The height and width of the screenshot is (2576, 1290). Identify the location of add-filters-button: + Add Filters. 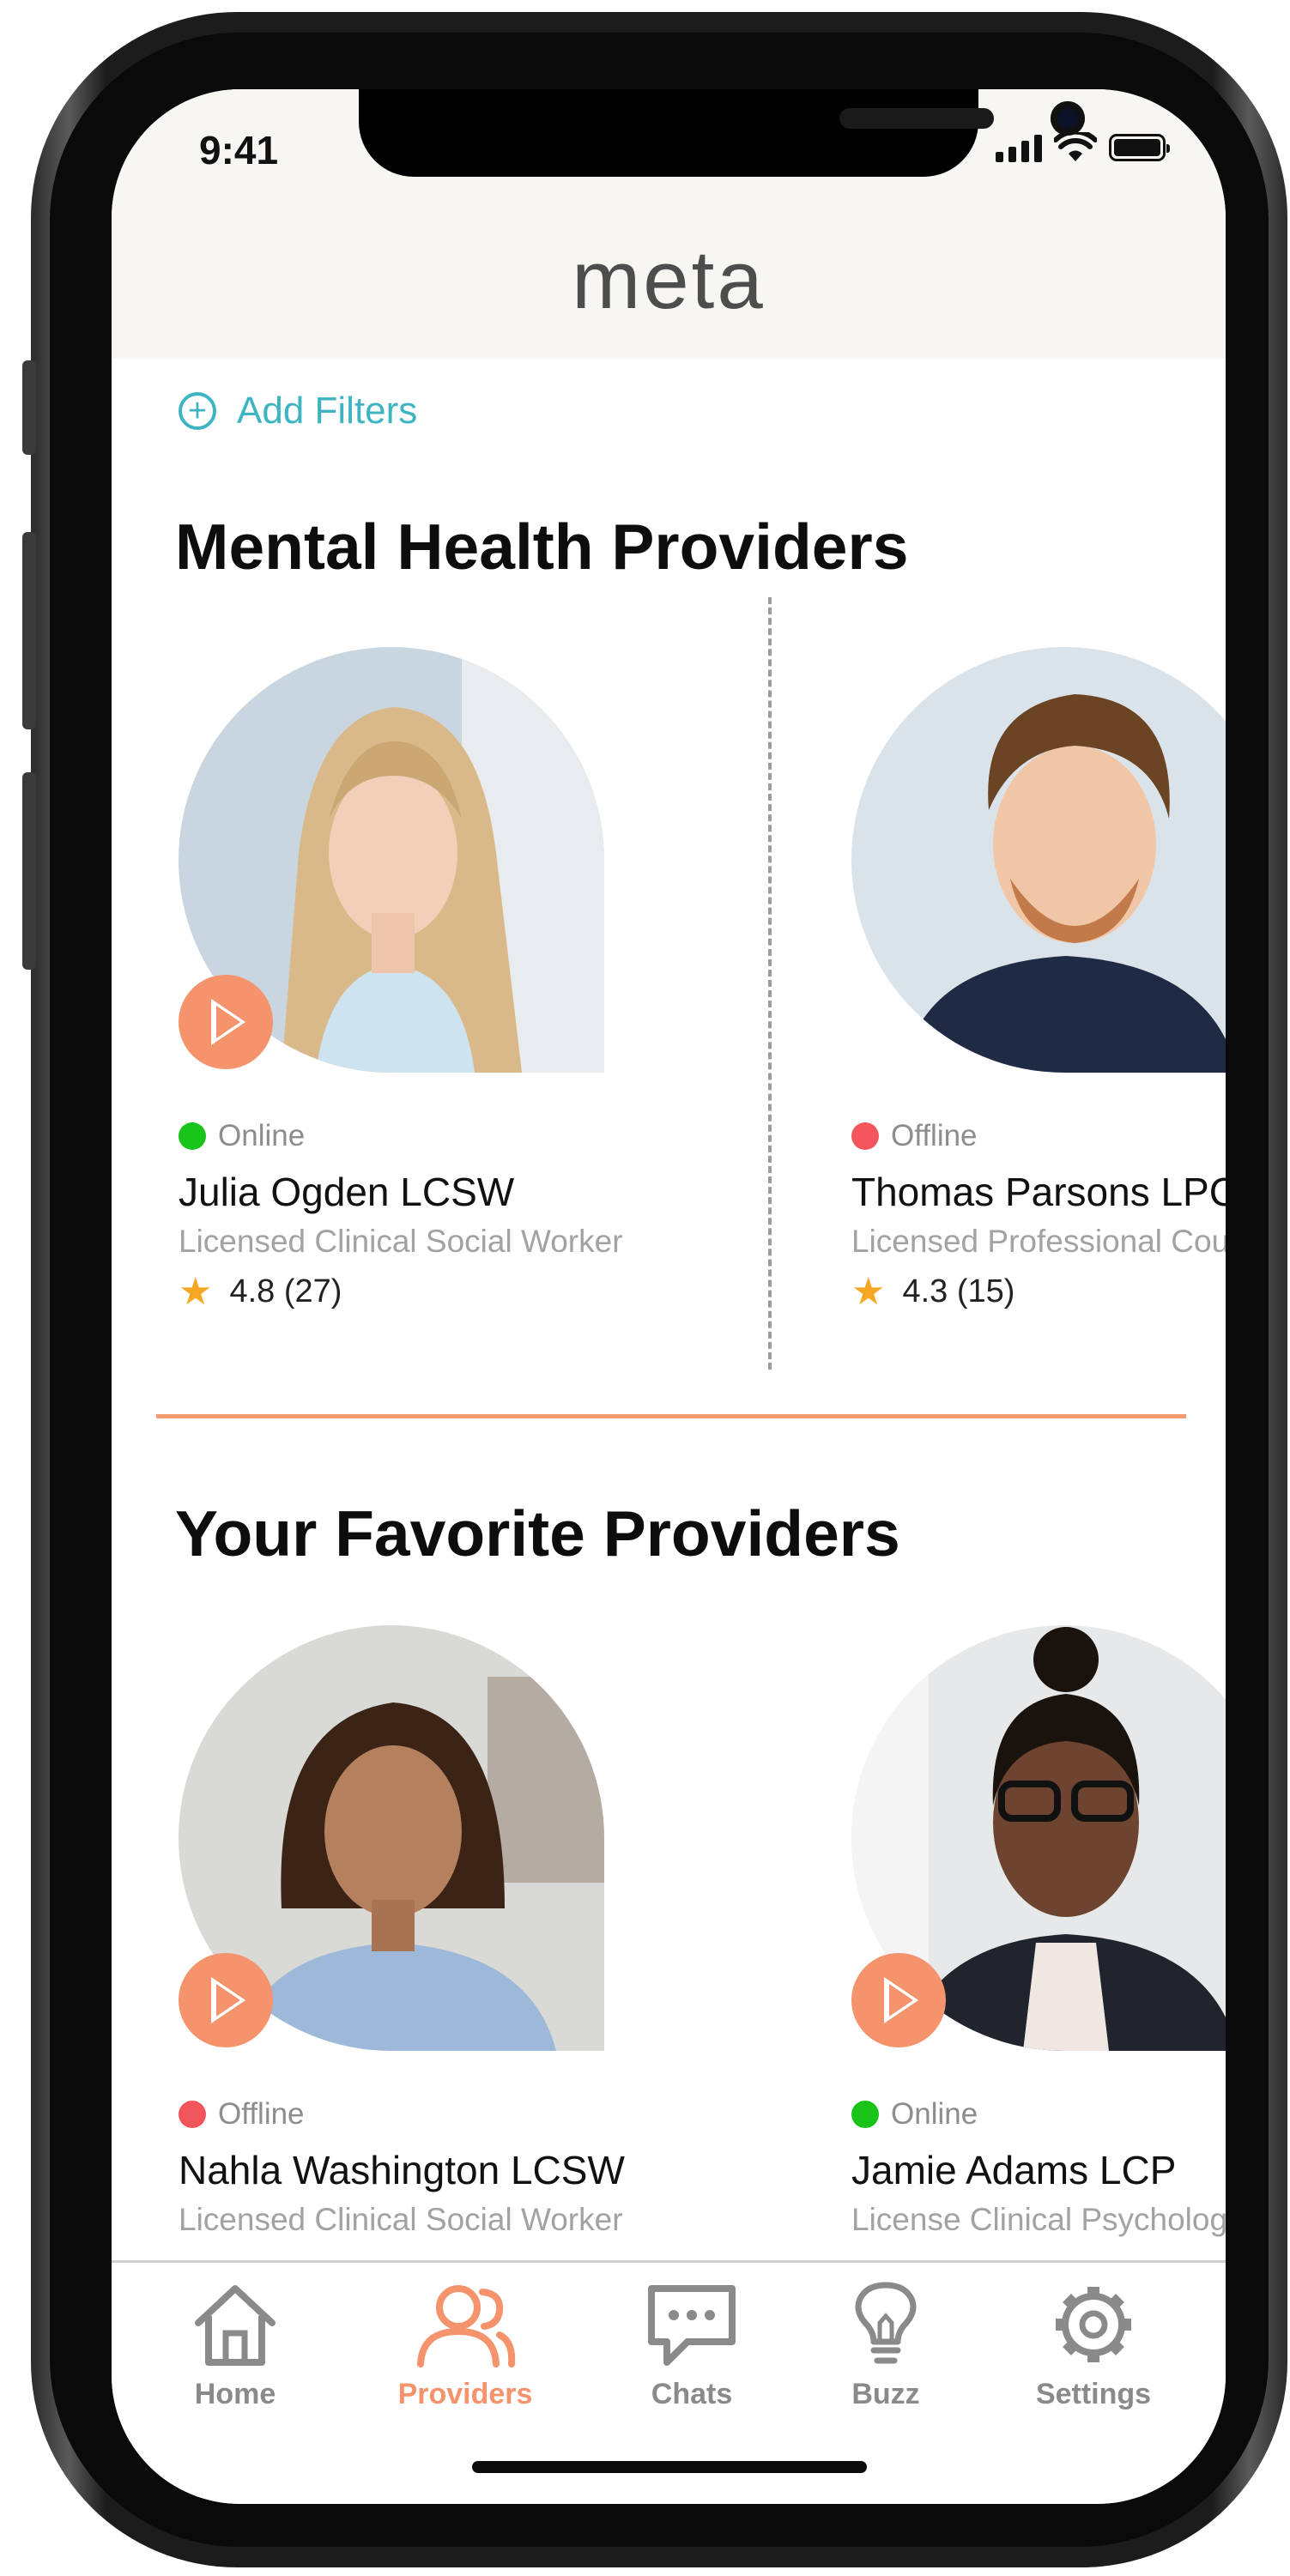
(298, 411).